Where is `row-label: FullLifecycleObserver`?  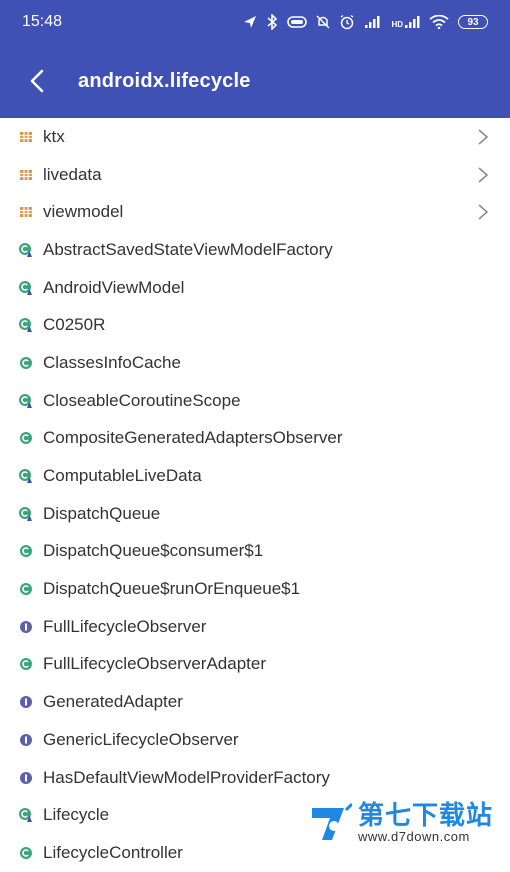
row-label: FullLifecycleObserver is located at coordinates (125, 626).